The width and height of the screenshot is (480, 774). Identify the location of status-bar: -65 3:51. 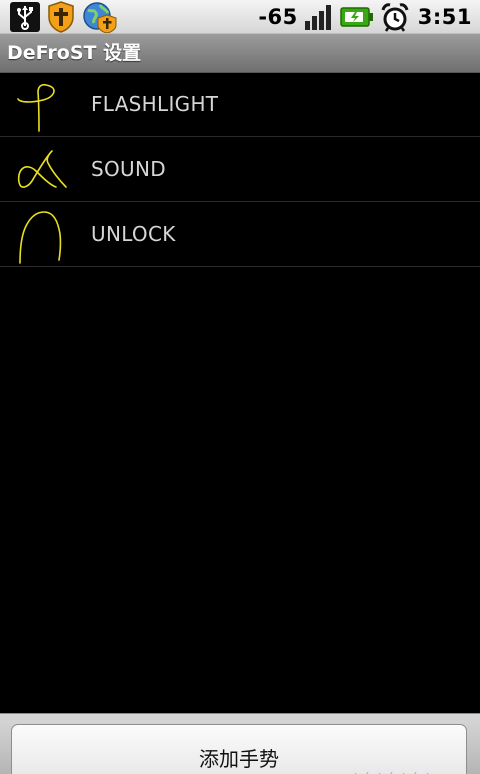
(240, 17).